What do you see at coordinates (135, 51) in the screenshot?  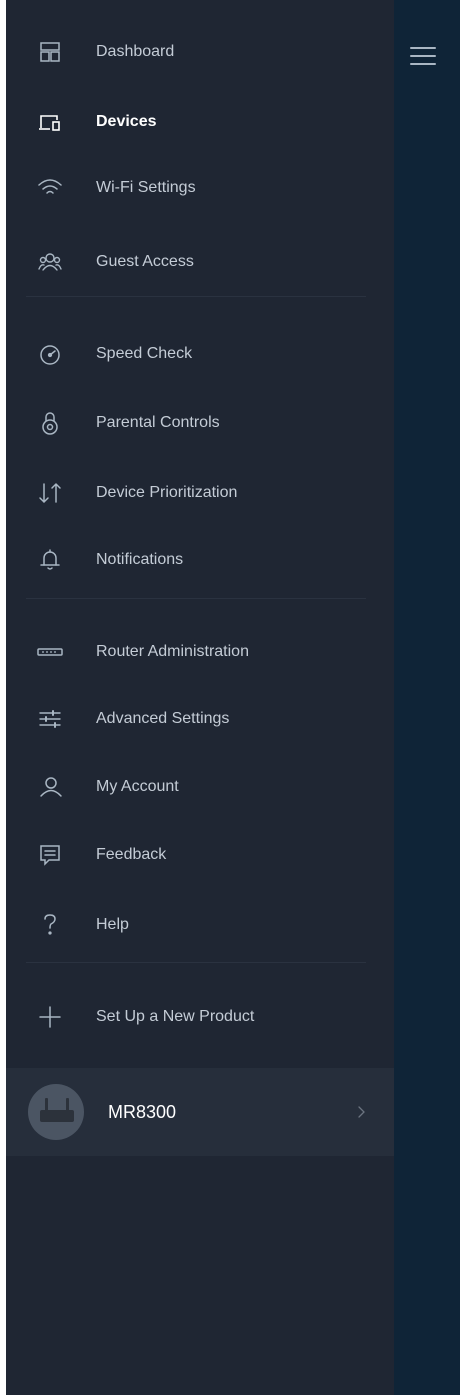 I see `menu-item-label: Dashboard` at bounding box center [135, 51].